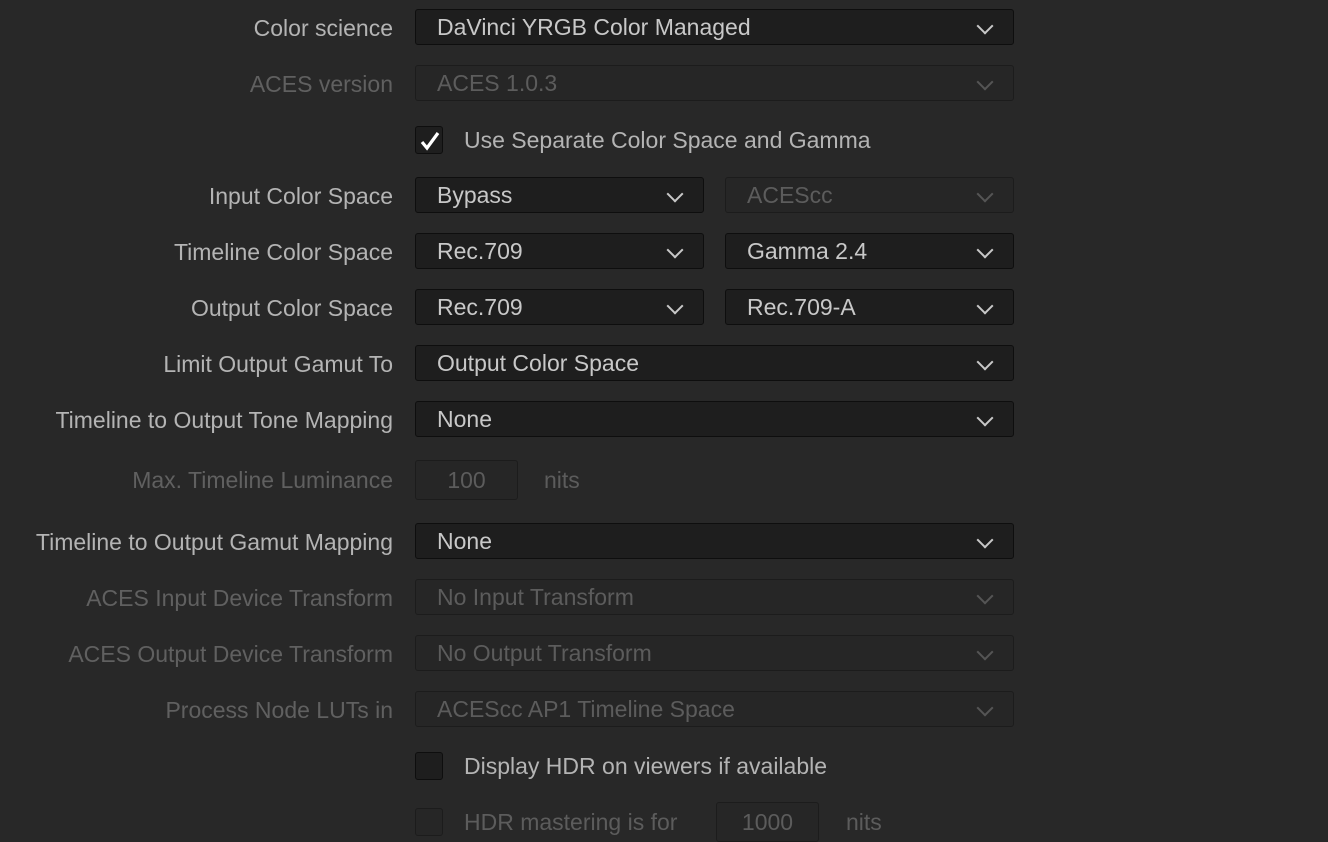 The width and height of the screenshot is (1328, 842). Describe the element at coordinates (714, 419) in the screenshot. I see `tone-mapping-dropdown: None` at that location.